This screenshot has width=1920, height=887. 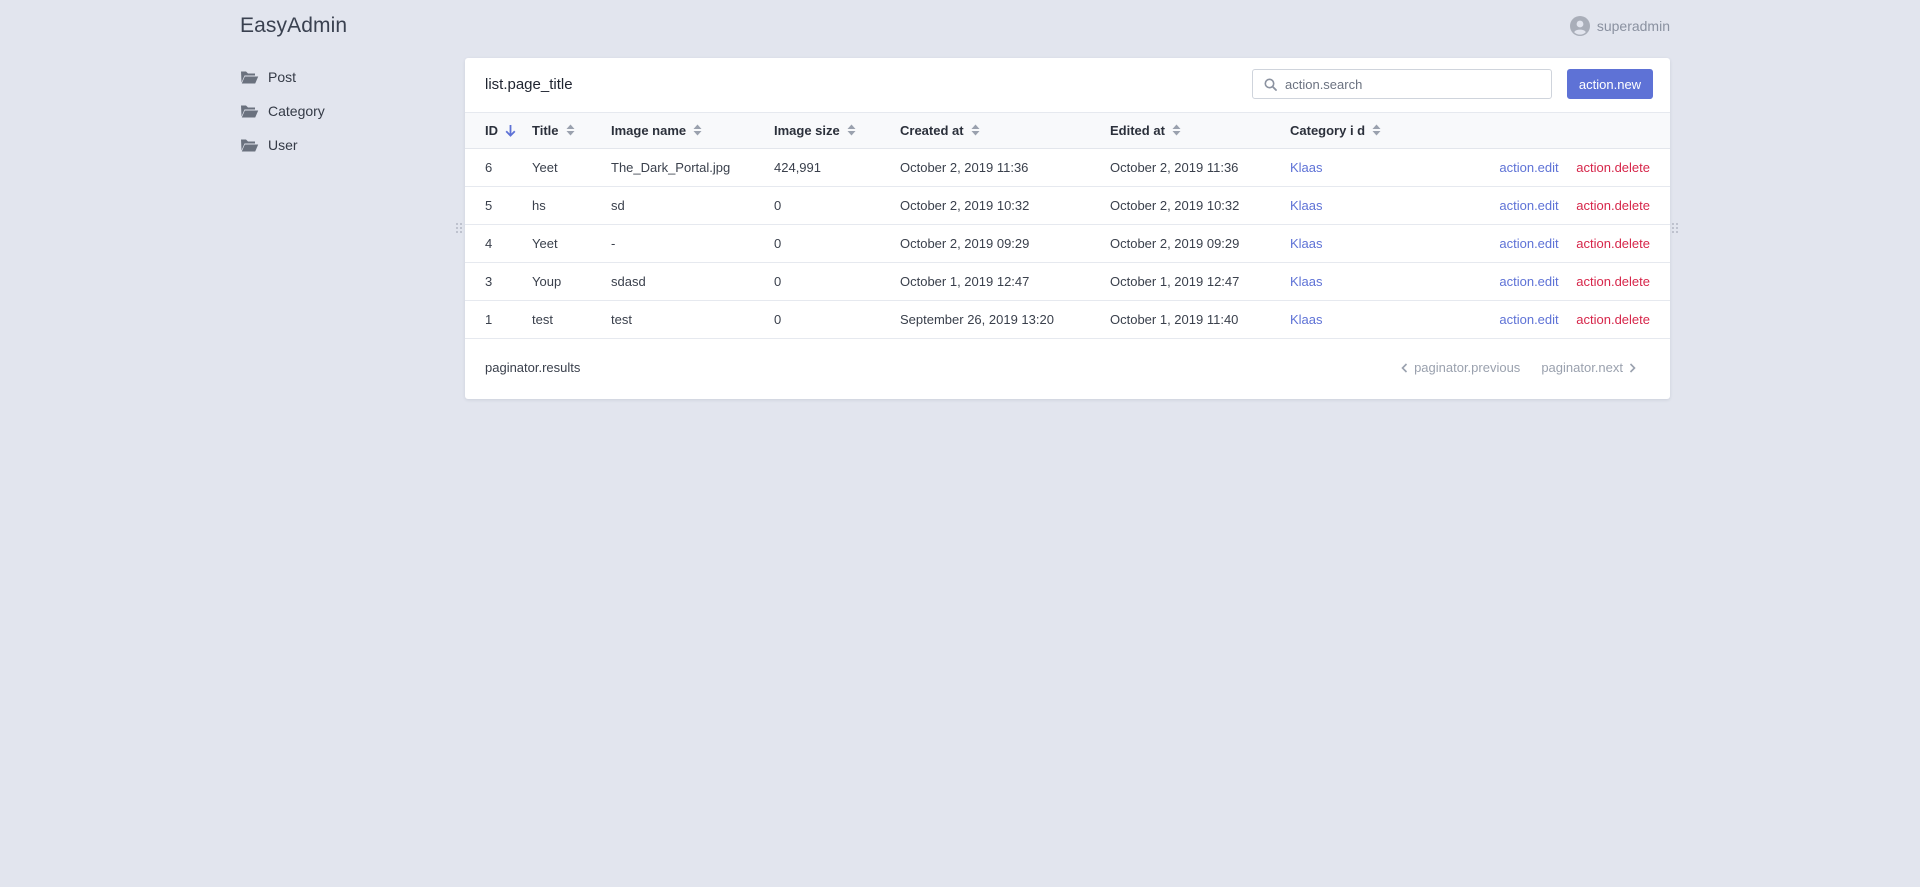 What do you see at coordinates (1632, 367) in the screenshot?
I see `chevron-right-icon` at bounding box center [1632, 367].